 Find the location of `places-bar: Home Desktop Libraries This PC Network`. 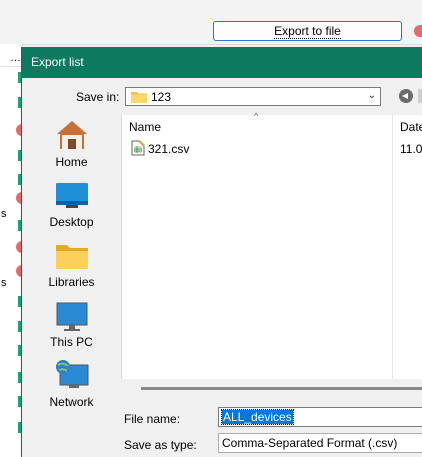

places-bar: Home Desktop Libraries This PC Network is located at coordinates (71, 265).